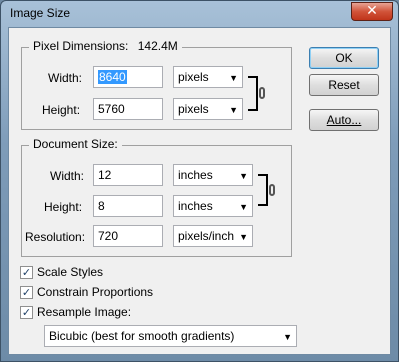 The height and width of the screenshot is (362, 399). What do you see at coordinates (95, 292) in the screenshot?
I see `constrain-proportions-label: Constrain Proportions` at bounding box center [95, 292].